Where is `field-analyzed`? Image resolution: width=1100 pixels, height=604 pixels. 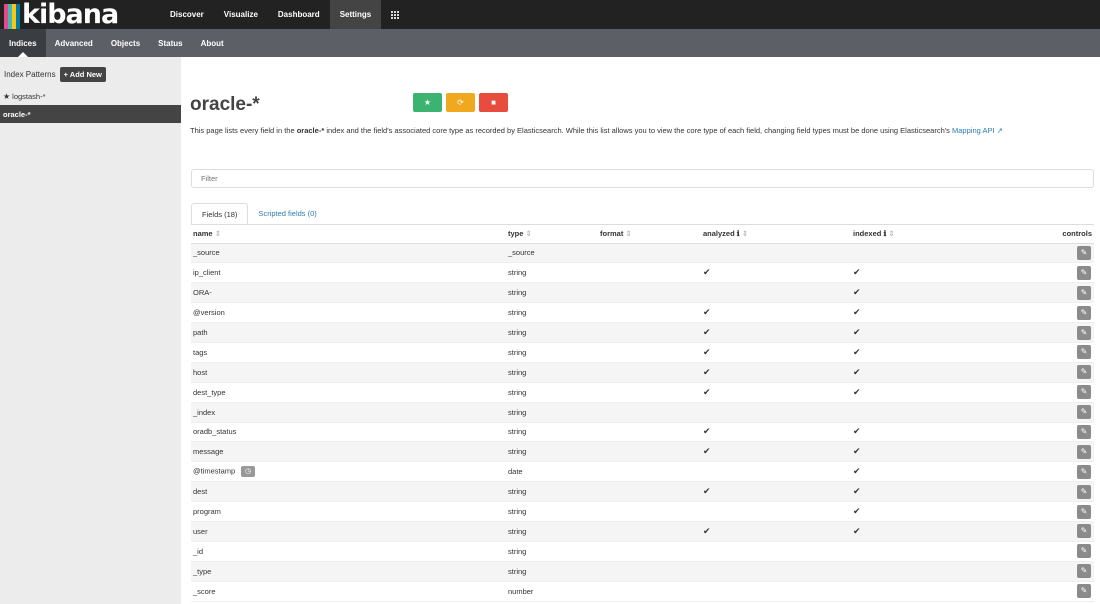 field-analyzed is located at coordinates (776, 551).